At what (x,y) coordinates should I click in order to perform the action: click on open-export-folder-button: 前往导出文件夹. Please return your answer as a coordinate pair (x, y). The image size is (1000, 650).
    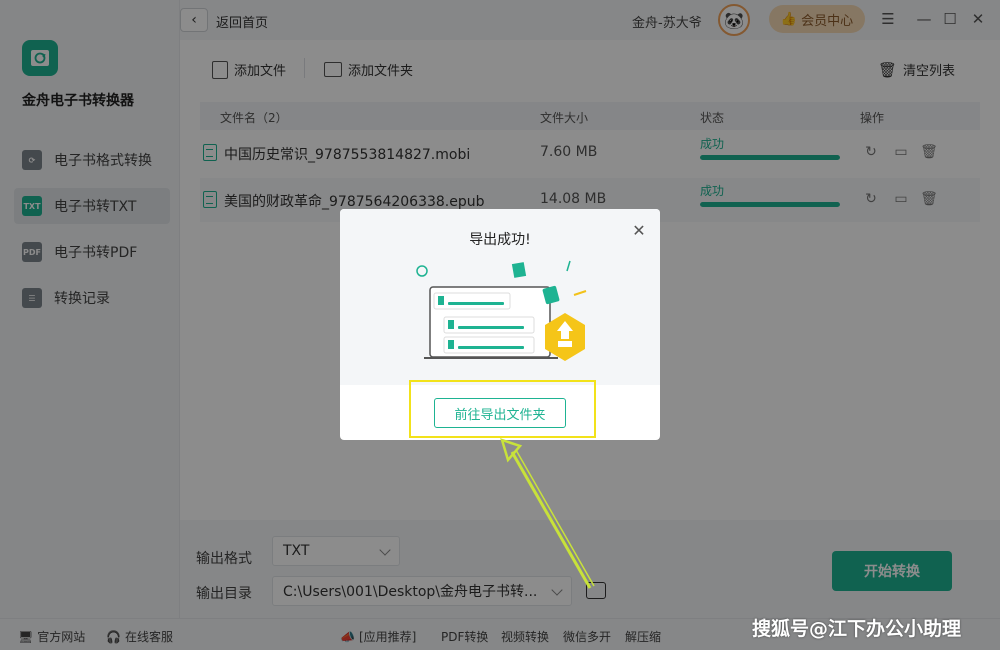
    Looking at the image, I should click on (500, 413).